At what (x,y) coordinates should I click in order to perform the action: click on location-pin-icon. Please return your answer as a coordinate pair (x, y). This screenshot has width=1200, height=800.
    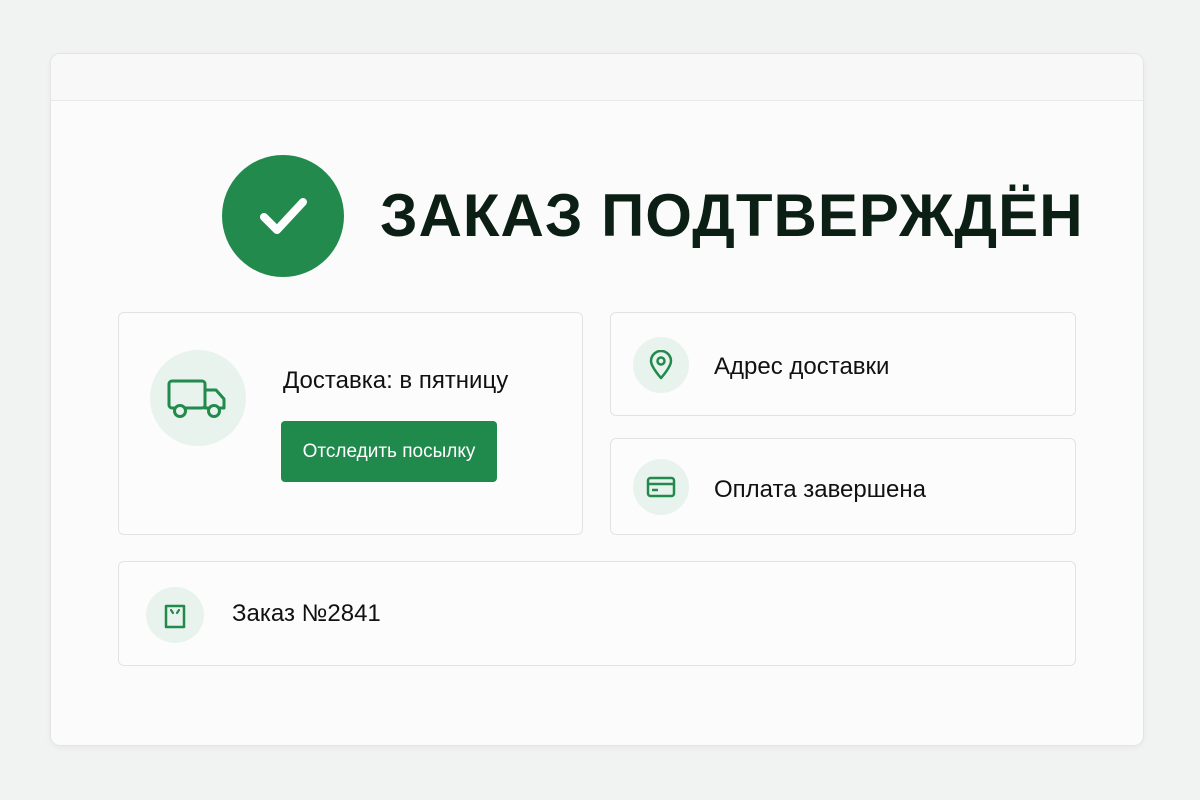
    Looking at the image, I should click on (661, 365).